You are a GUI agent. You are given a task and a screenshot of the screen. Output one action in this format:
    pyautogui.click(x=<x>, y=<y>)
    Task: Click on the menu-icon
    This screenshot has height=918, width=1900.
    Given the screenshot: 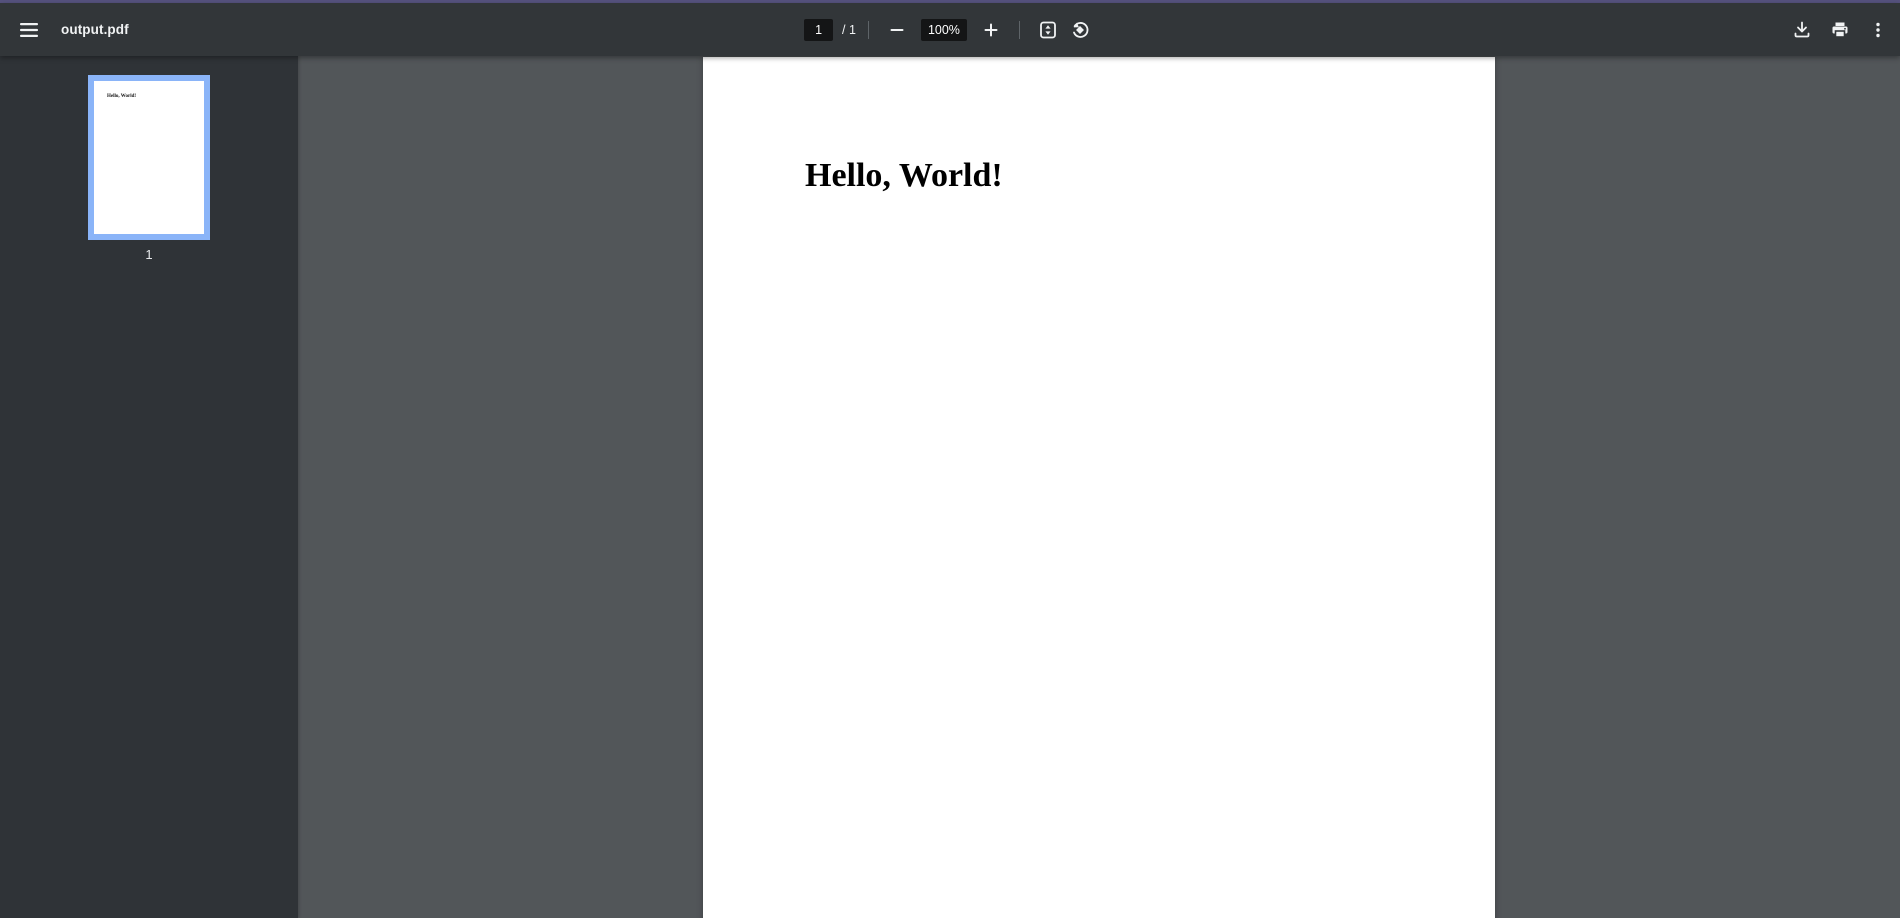 What is the action you would take?
    pyautogui.click(x=29, y=29)
    